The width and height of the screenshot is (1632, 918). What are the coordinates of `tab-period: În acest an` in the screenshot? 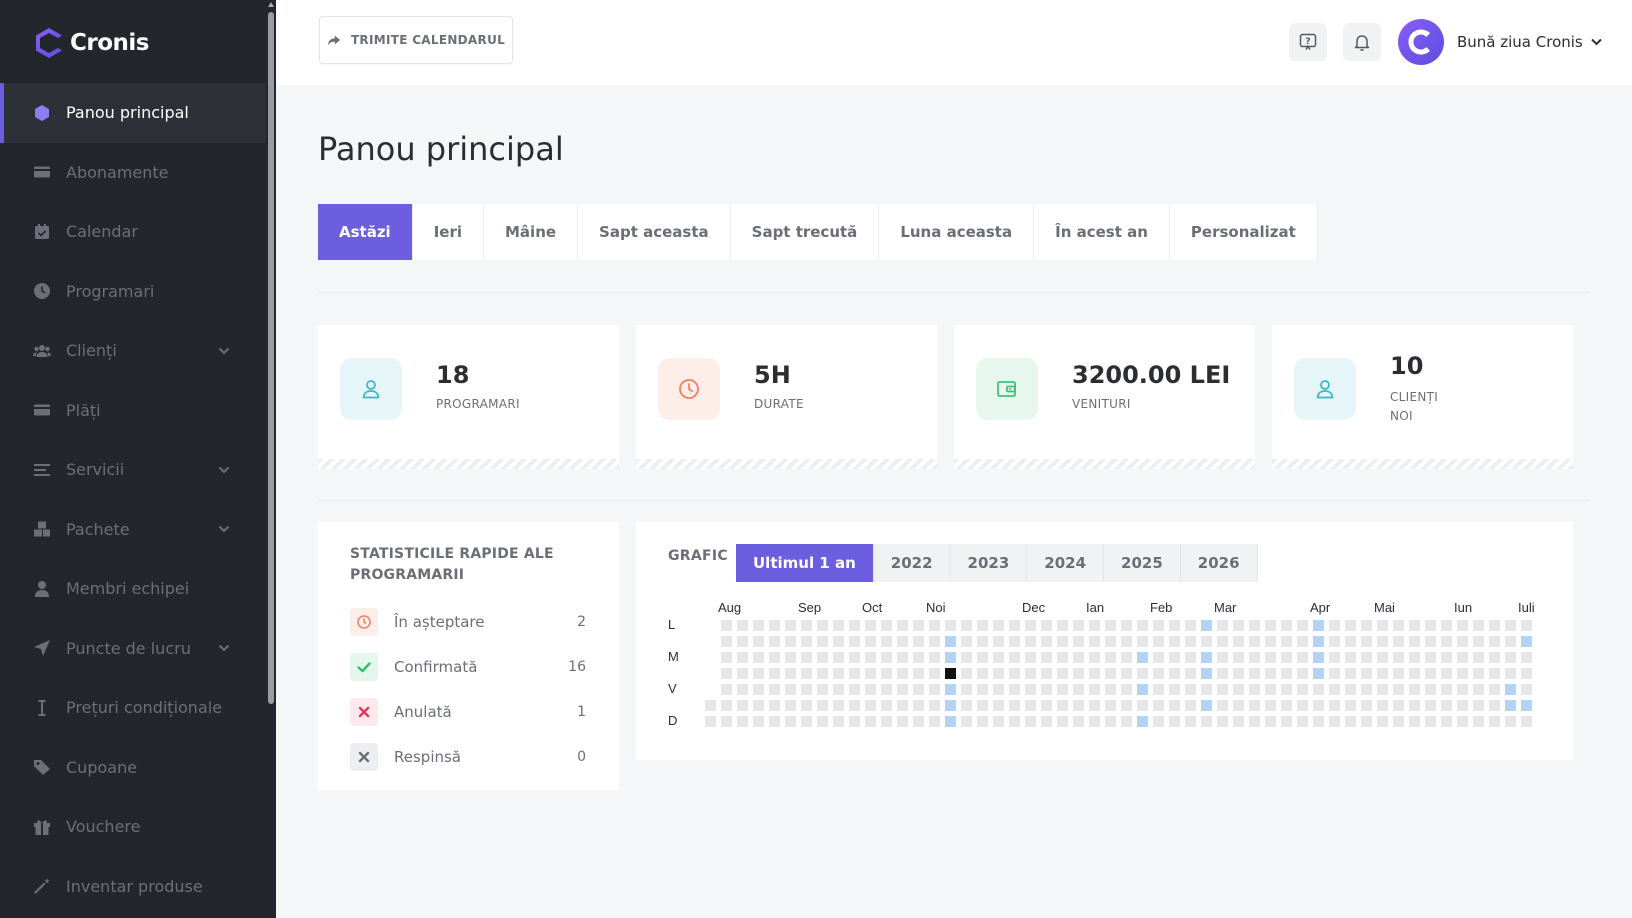 It's located at (1102, 232).